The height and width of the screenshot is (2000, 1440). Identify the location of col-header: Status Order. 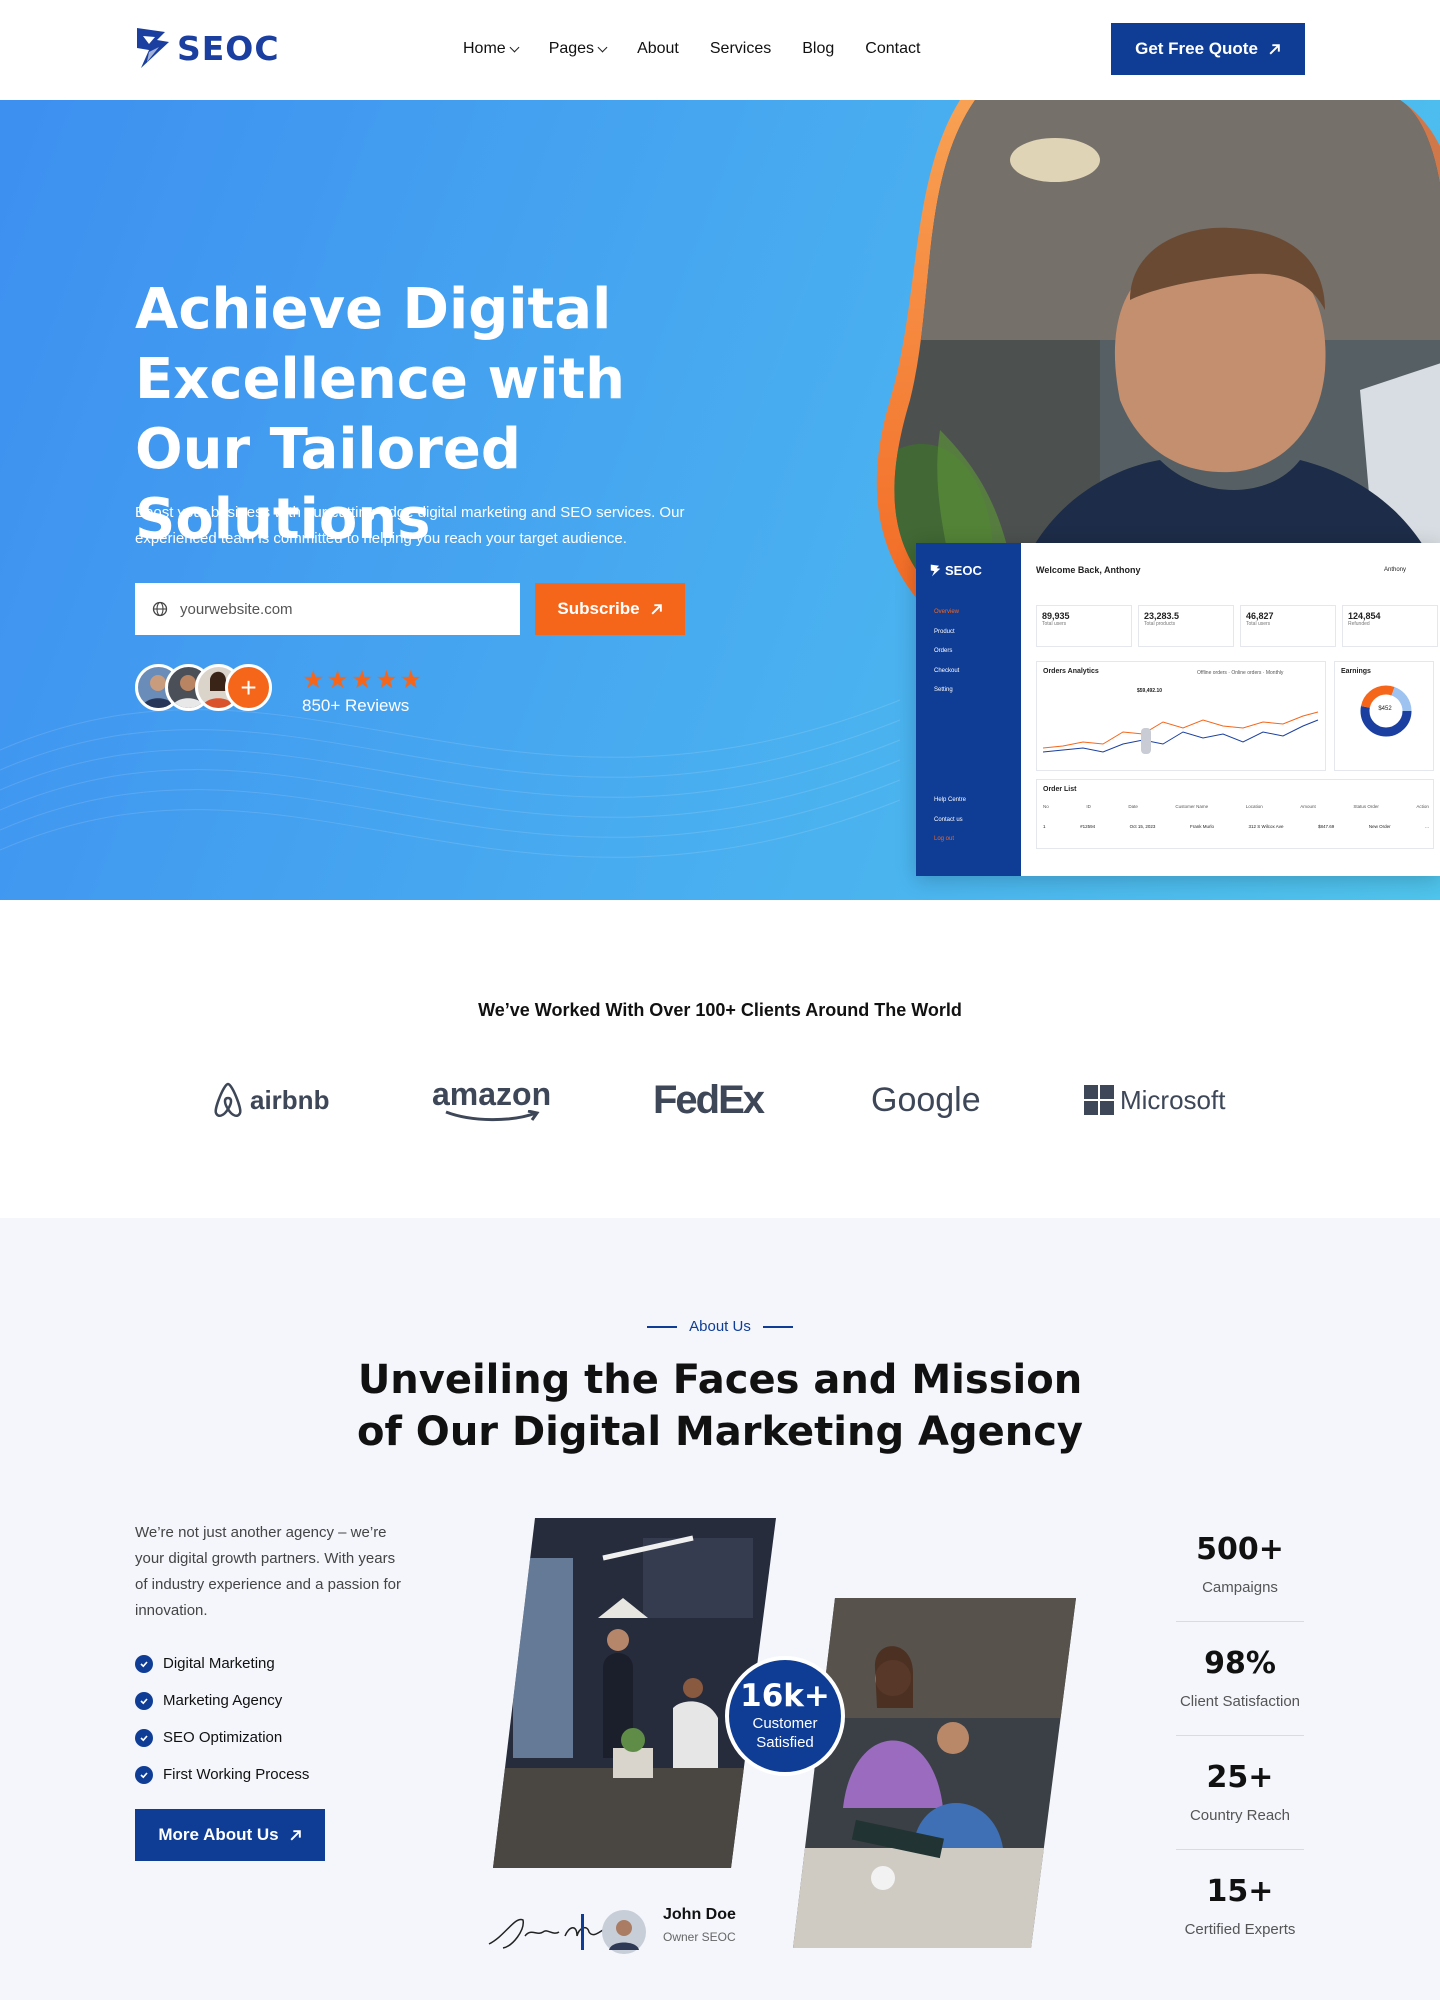
(1366, 806).